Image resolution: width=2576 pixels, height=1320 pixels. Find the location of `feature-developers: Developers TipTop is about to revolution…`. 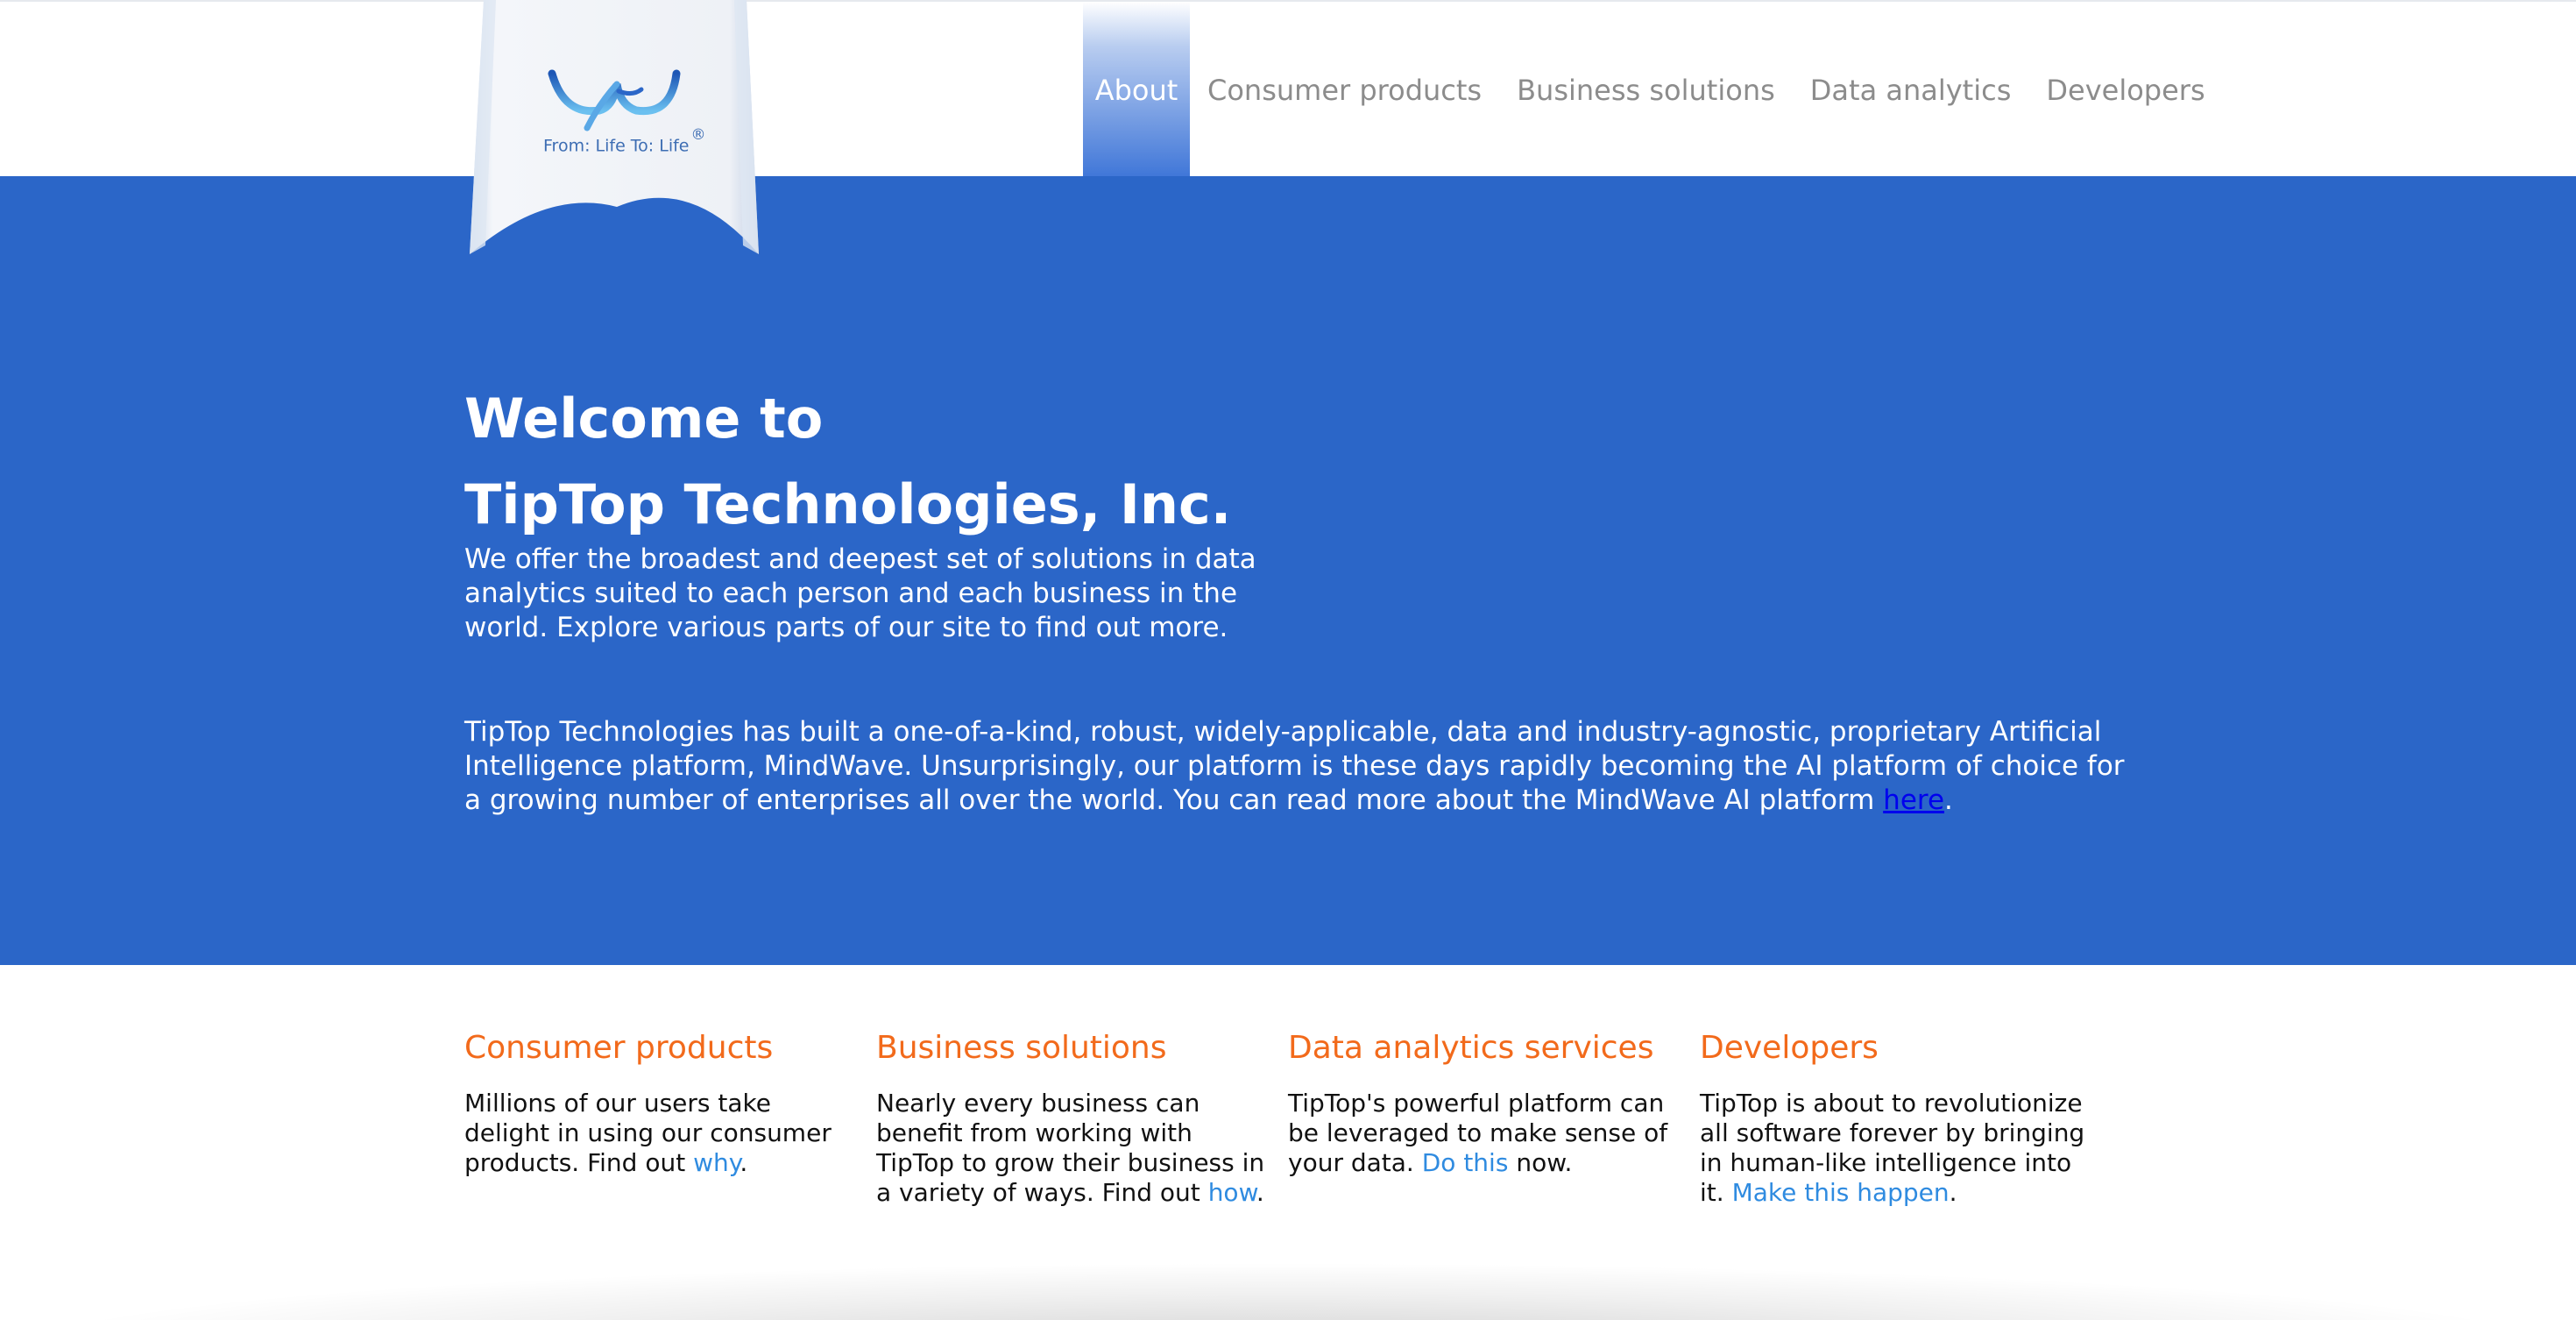

feature-developers: Developers TipTop is about to revolution… is located at coordinates (1895, 1117).